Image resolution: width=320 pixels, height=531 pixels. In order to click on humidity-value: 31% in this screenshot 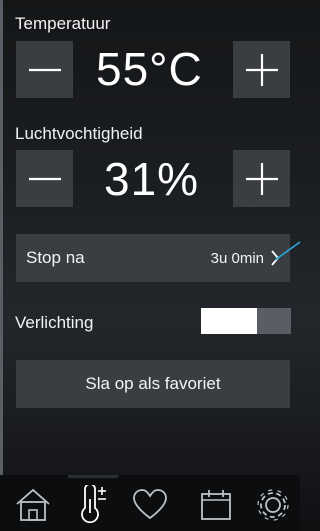, I will do `click(152, 179)`.